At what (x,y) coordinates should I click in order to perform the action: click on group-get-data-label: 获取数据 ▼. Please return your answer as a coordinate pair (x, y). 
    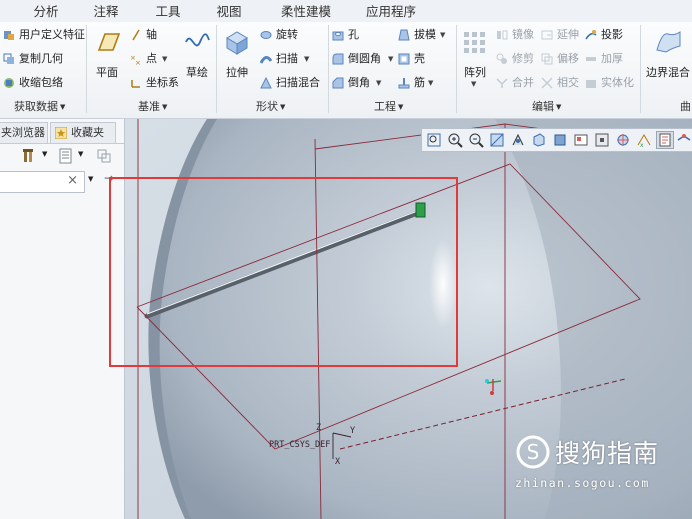
    Looking at the image, I should click on (39, 107).